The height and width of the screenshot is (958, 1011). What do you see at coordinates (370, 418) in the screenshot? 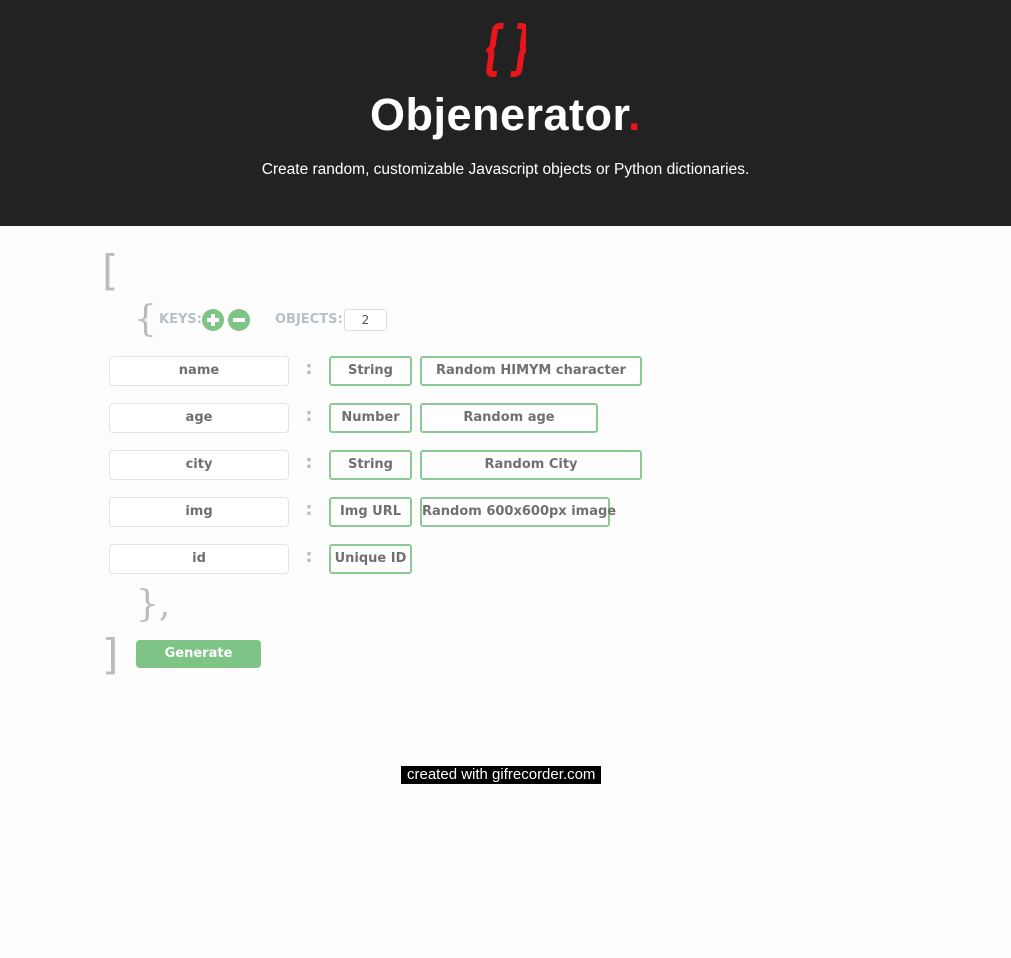
I see `type-select-button: Number` at bounding box center [370, 418].